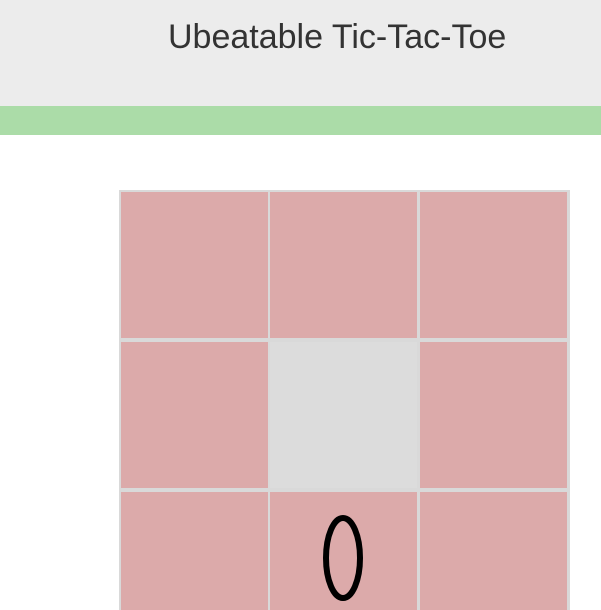  What do you see at coordinates (493, 415) in the screenshot?
I see `board-cell-r1-c2` at bounding box center [493, 415].